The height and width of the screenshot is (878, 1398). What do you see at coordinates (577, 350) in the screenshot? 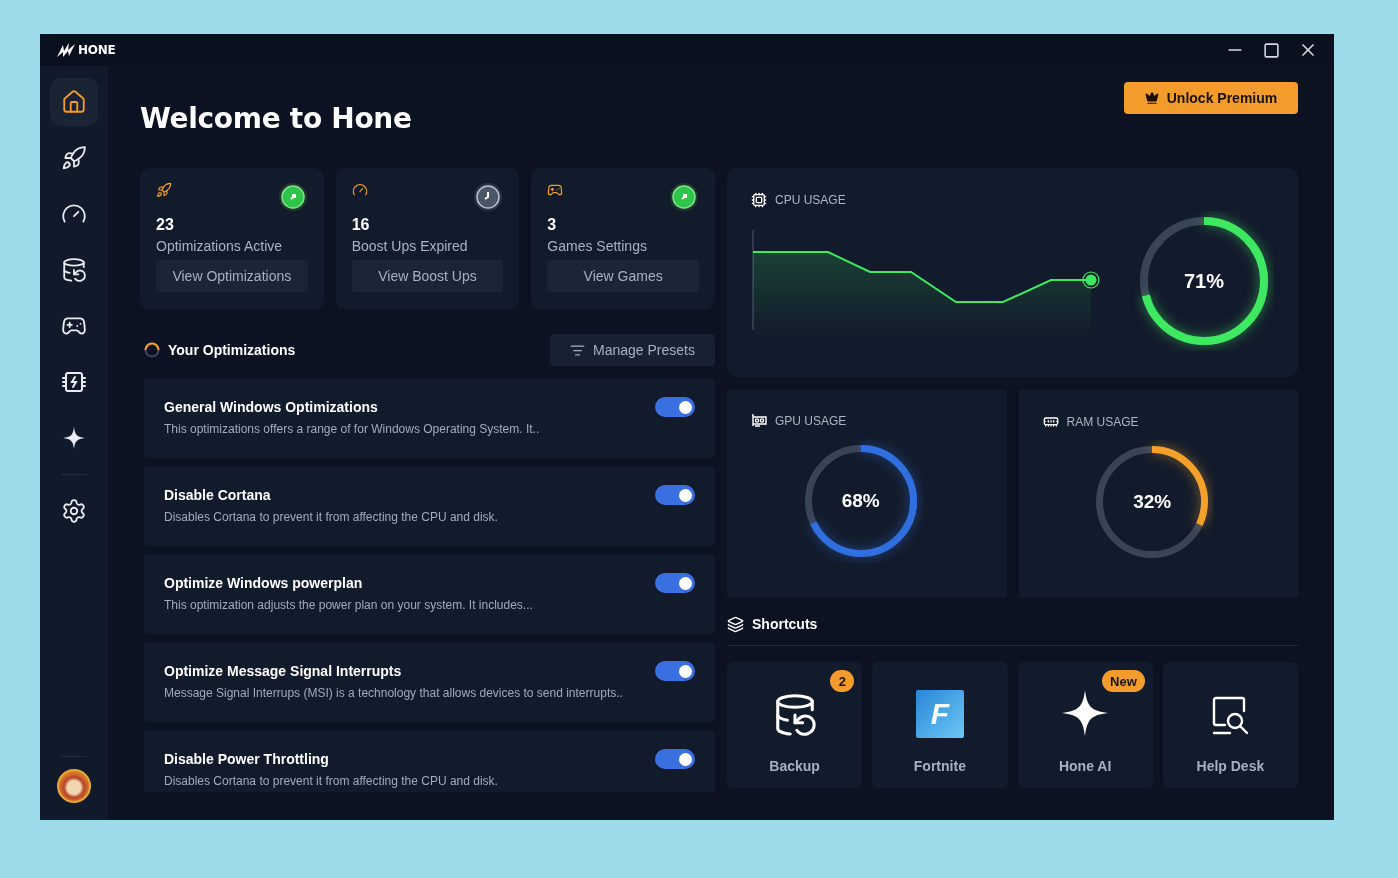
I see `filter-list-icon` at bounding box center [577, 350].